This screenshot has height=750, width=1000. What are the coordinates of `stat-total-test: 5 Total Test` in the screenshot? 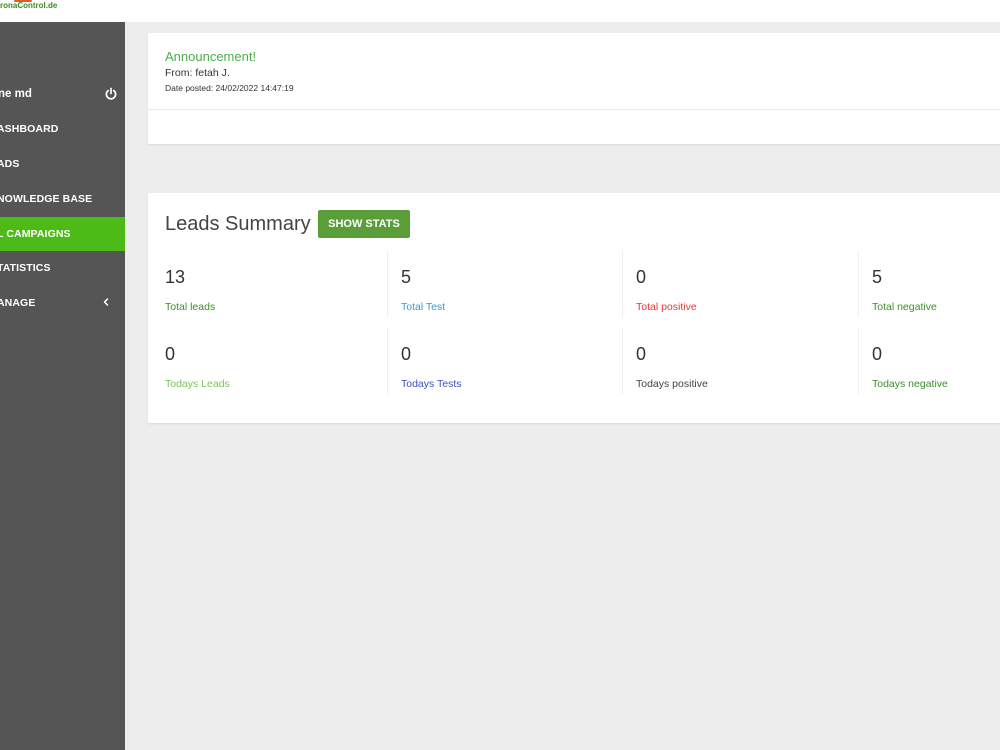 It's located at (512, 284).